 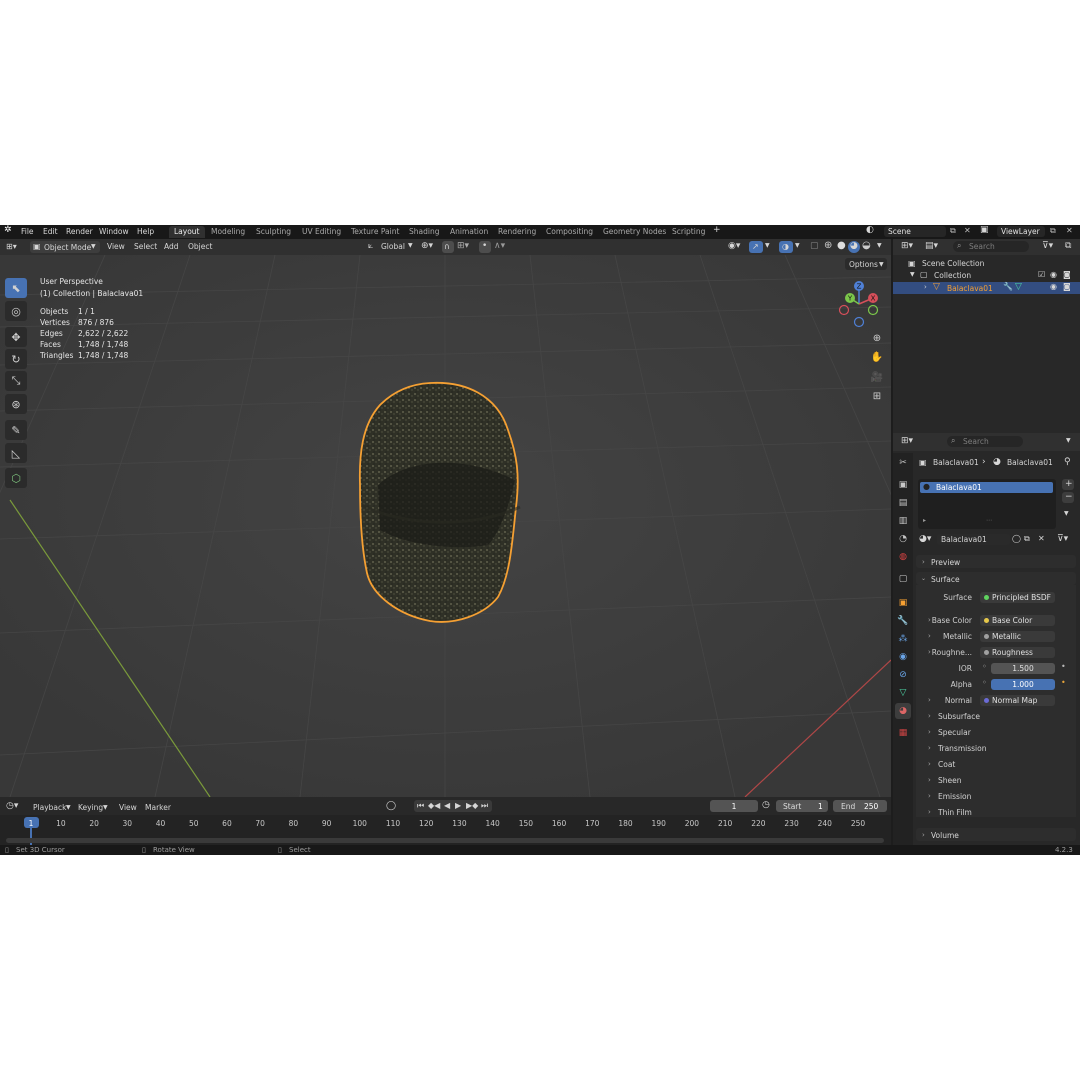 What do you see at coordinates (734, 806) in the screenshot?
I see `current-frame-field: 1` at bounding box center [734, 806].